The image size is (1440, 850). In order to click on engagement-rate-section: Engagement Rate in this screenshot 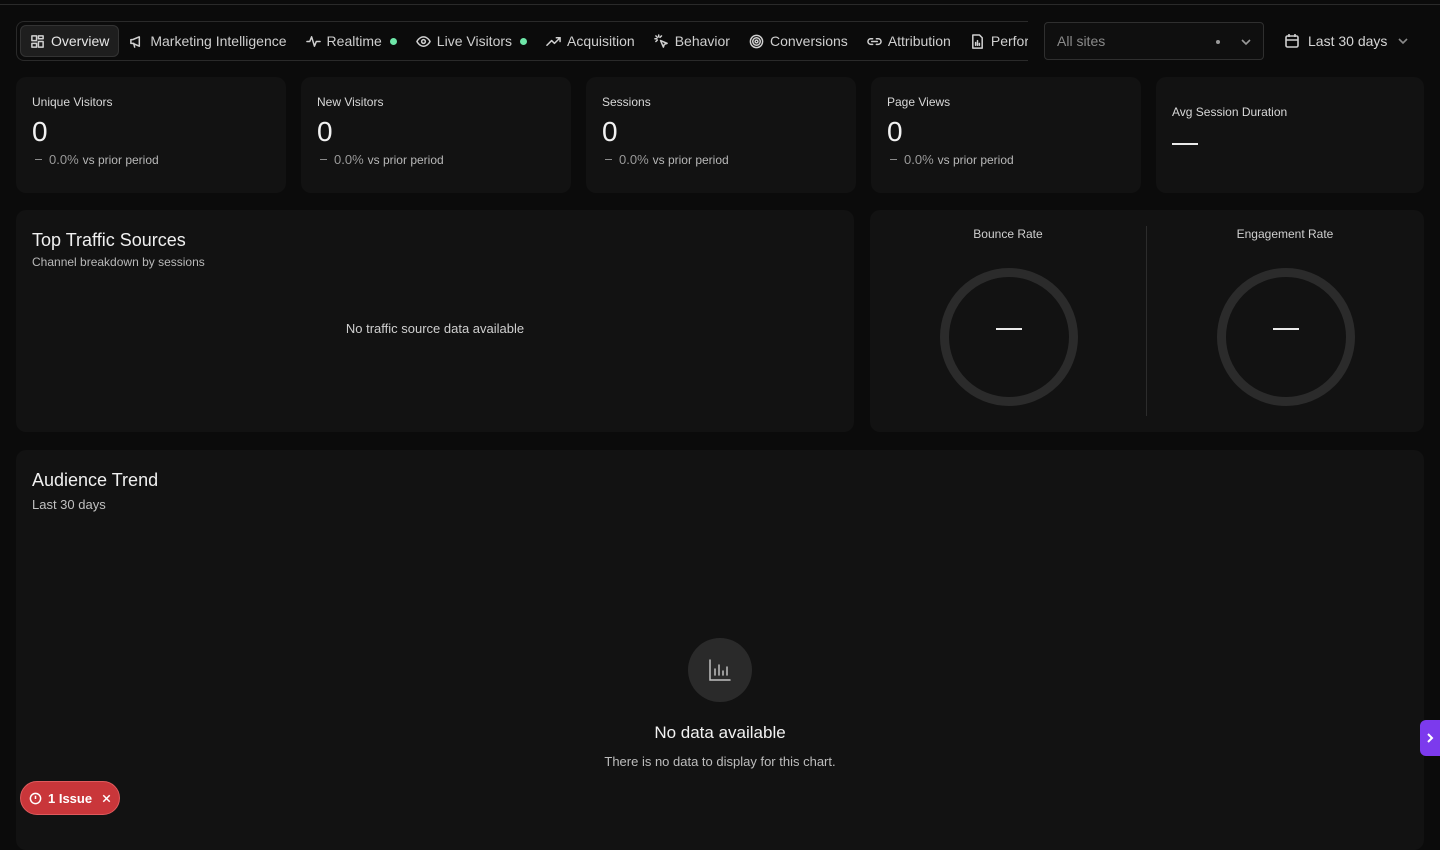, I will do `click(1285, 321)`.